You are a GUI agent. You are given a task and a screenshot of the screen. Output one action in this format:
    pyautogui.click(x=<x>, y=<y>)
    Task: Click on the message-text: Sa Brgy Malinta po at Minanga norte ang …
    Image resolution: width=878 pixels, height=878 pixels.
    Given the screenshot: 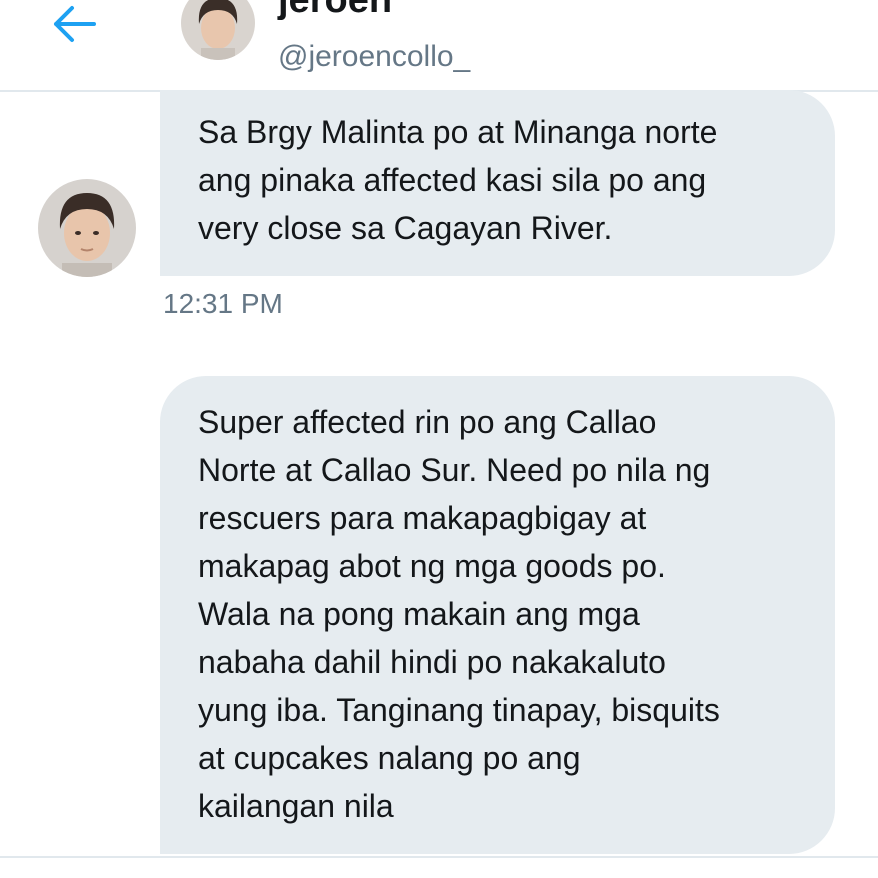 What is the action you would take?
    pyautogui.click(x=458, y=180)
    